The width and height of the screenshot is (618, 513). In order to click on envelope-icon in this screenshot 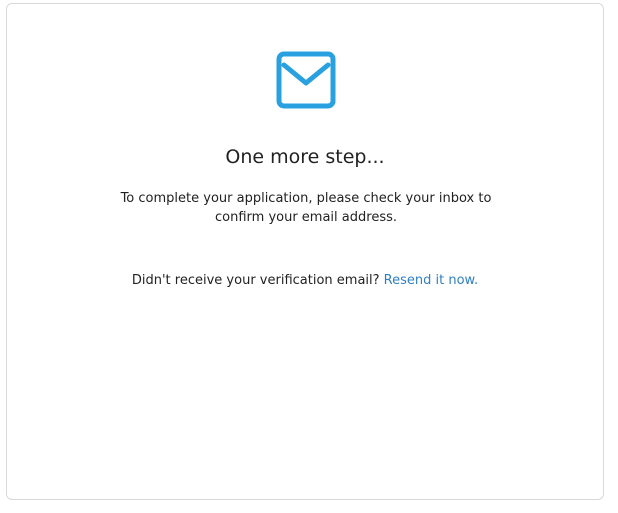, I will do `click(306, 80)`.